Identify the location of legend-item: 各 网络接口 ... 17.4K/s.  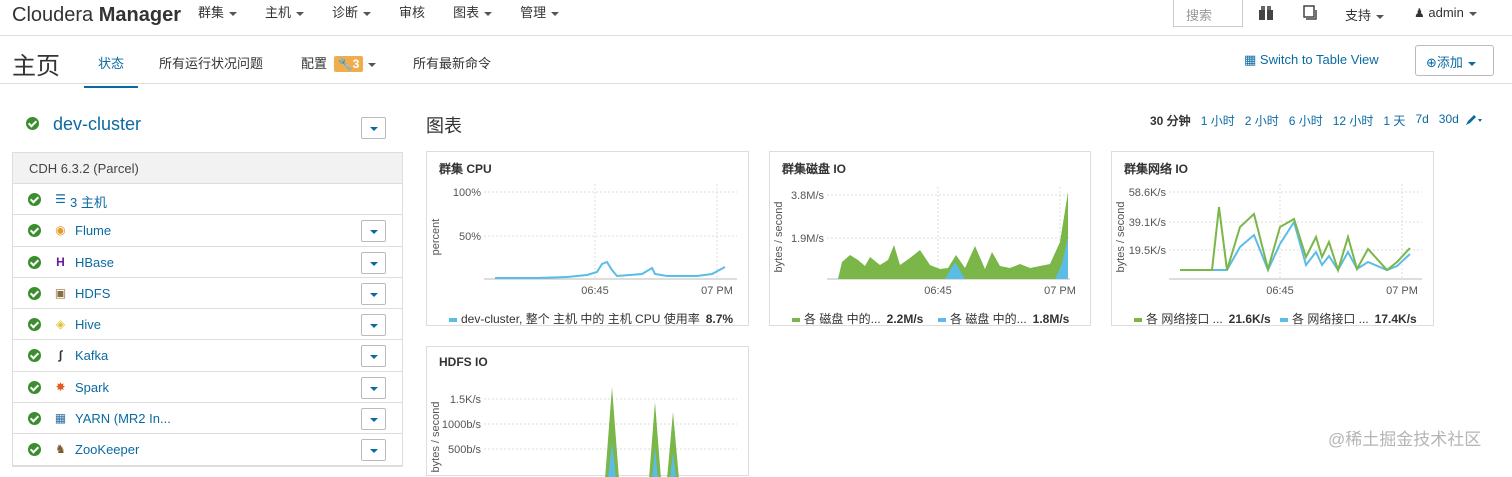
(1348, 318).